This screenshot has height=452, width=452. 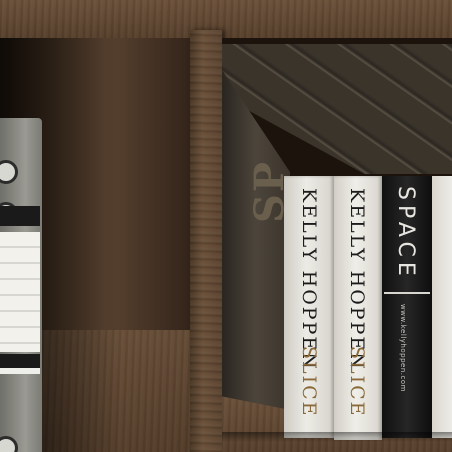 I want to click on book-spine: SPACE www.kellyhoppen.com, so click(x=407, y=307).